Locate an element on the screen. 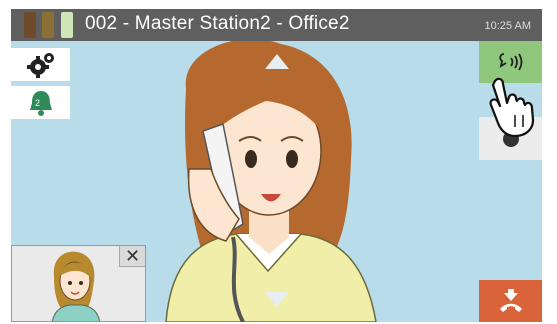  bell-icon is located at coordinates (40, 103).